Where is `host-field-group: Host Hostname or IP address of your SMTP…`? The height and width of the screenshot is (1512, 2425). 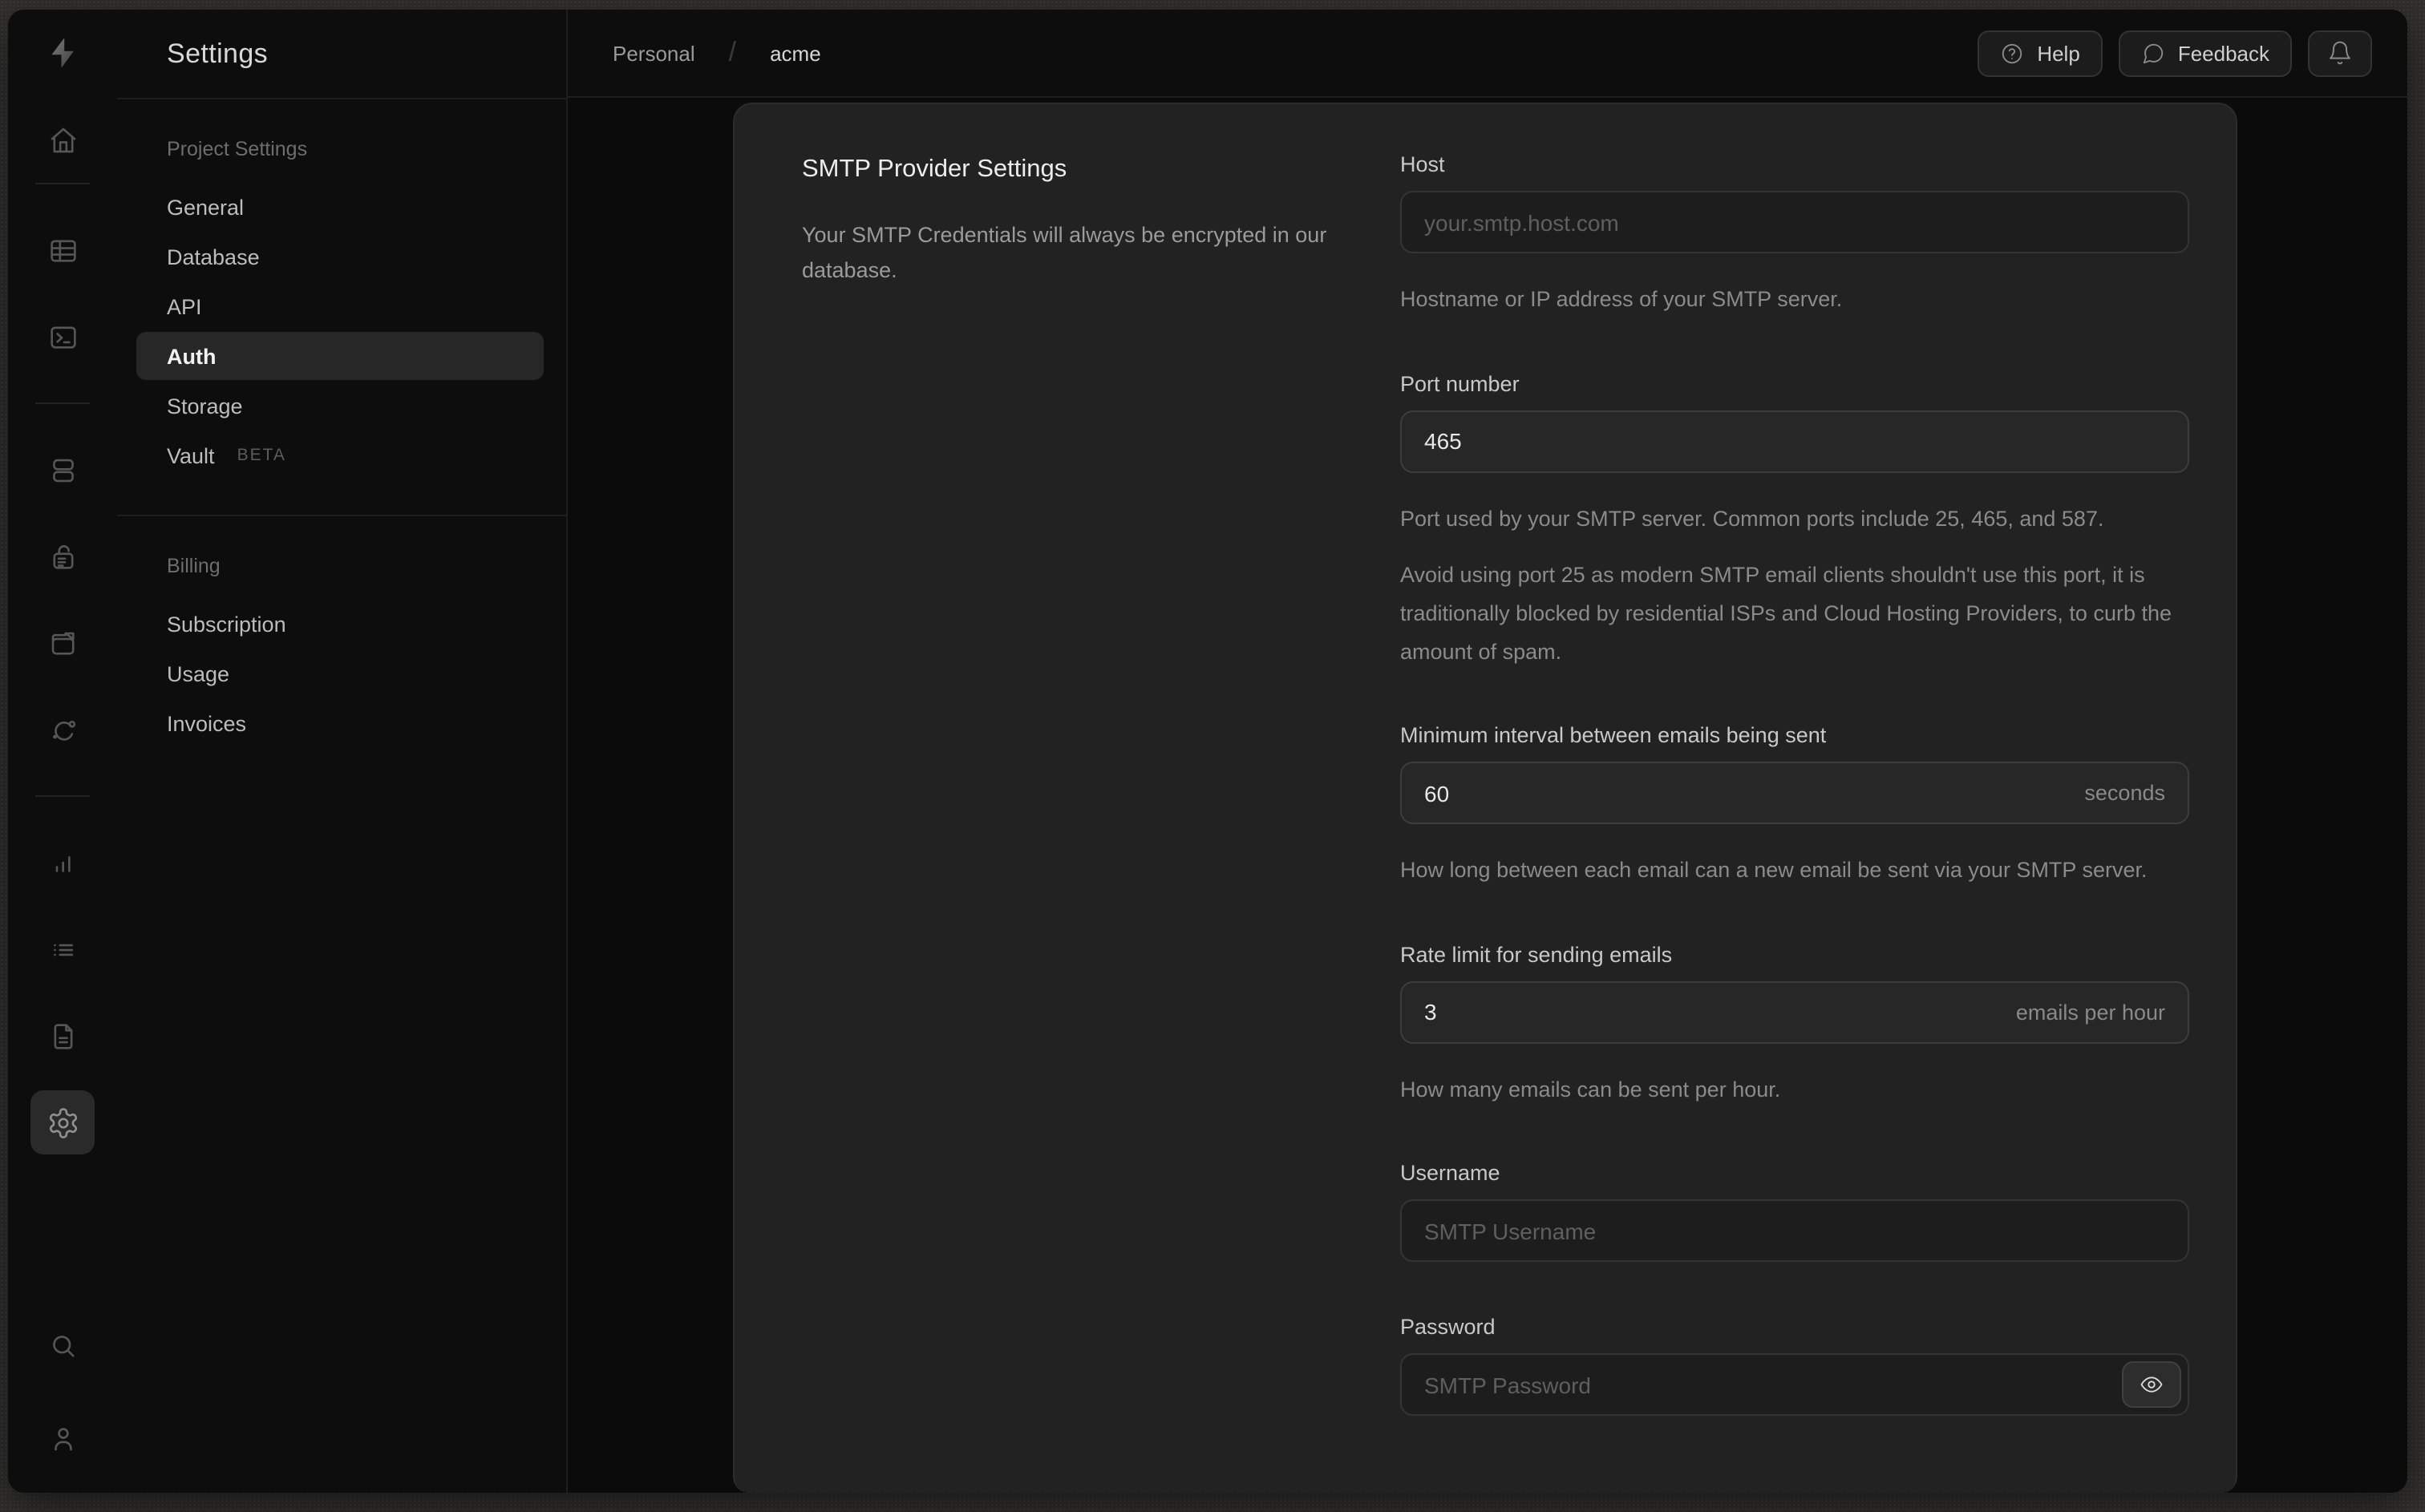 host-field-group: Host Hostname or IP address of your SMTP… is located at coordinates (1794, 235).